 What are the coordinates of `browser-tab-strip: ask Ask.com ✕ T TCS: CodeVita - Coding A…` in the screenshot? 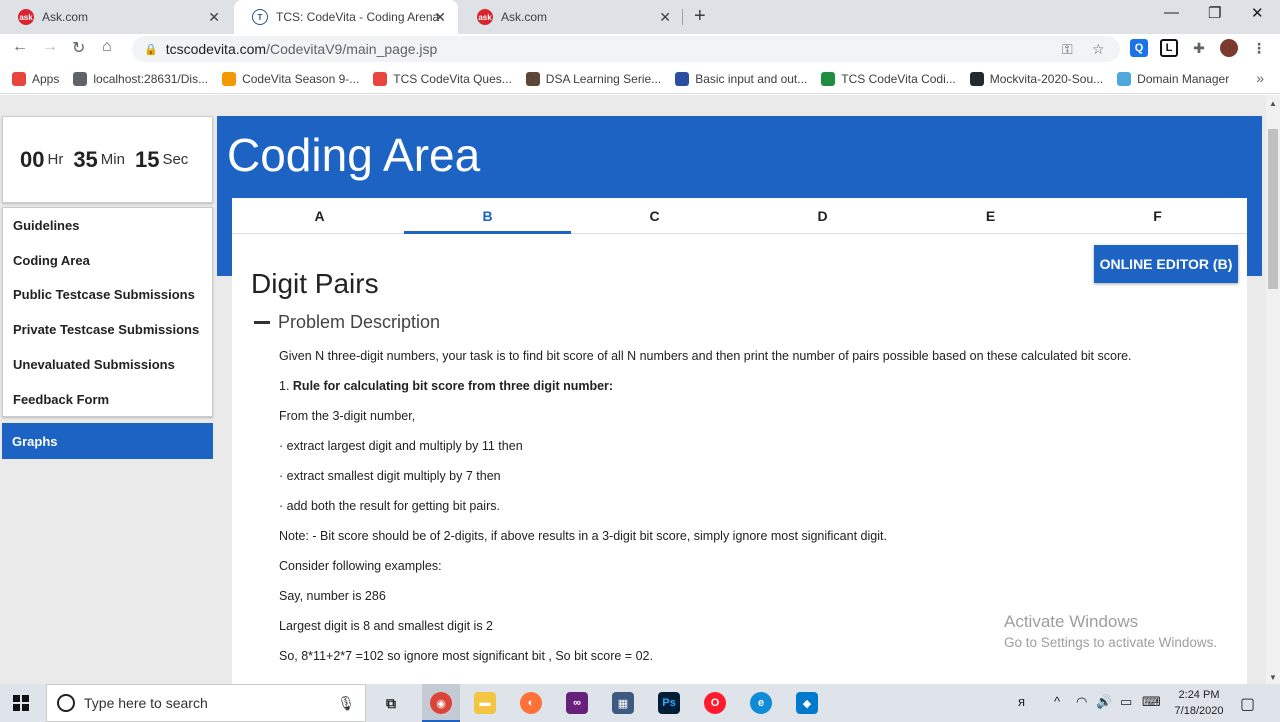 It's located at (640, 17).